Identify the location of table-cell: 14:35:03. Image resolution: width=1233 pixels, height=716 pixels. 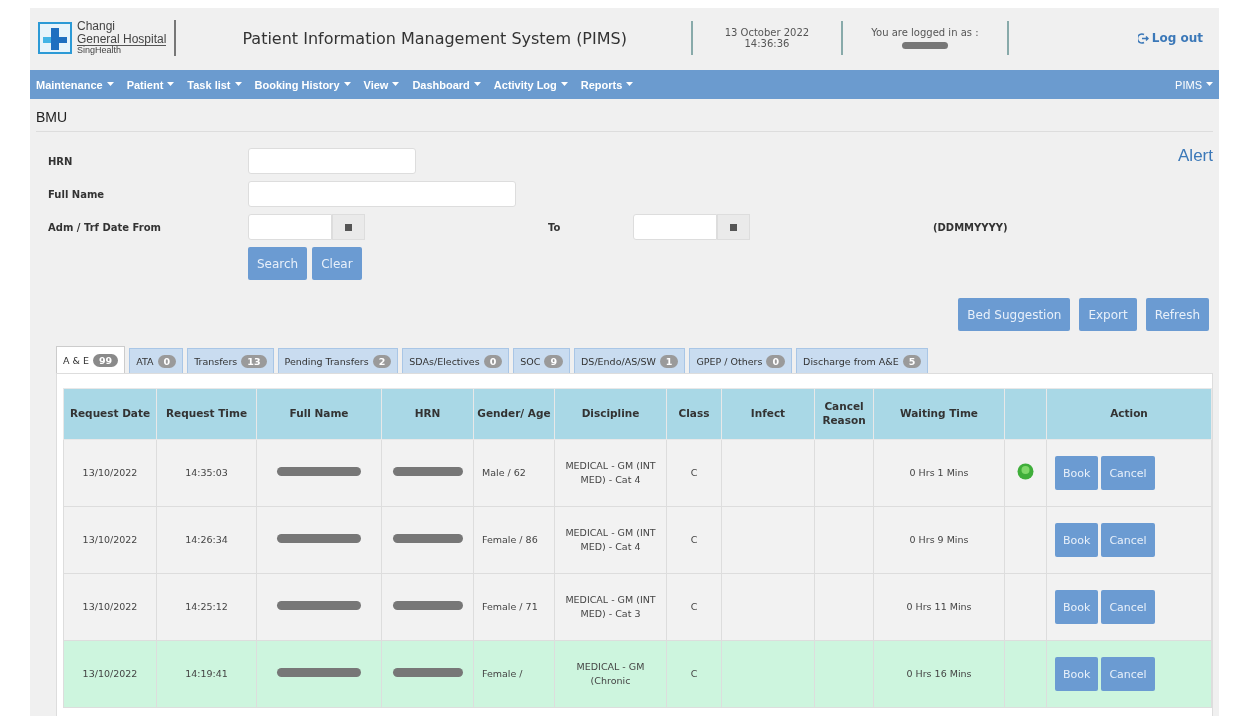
(206, 473).